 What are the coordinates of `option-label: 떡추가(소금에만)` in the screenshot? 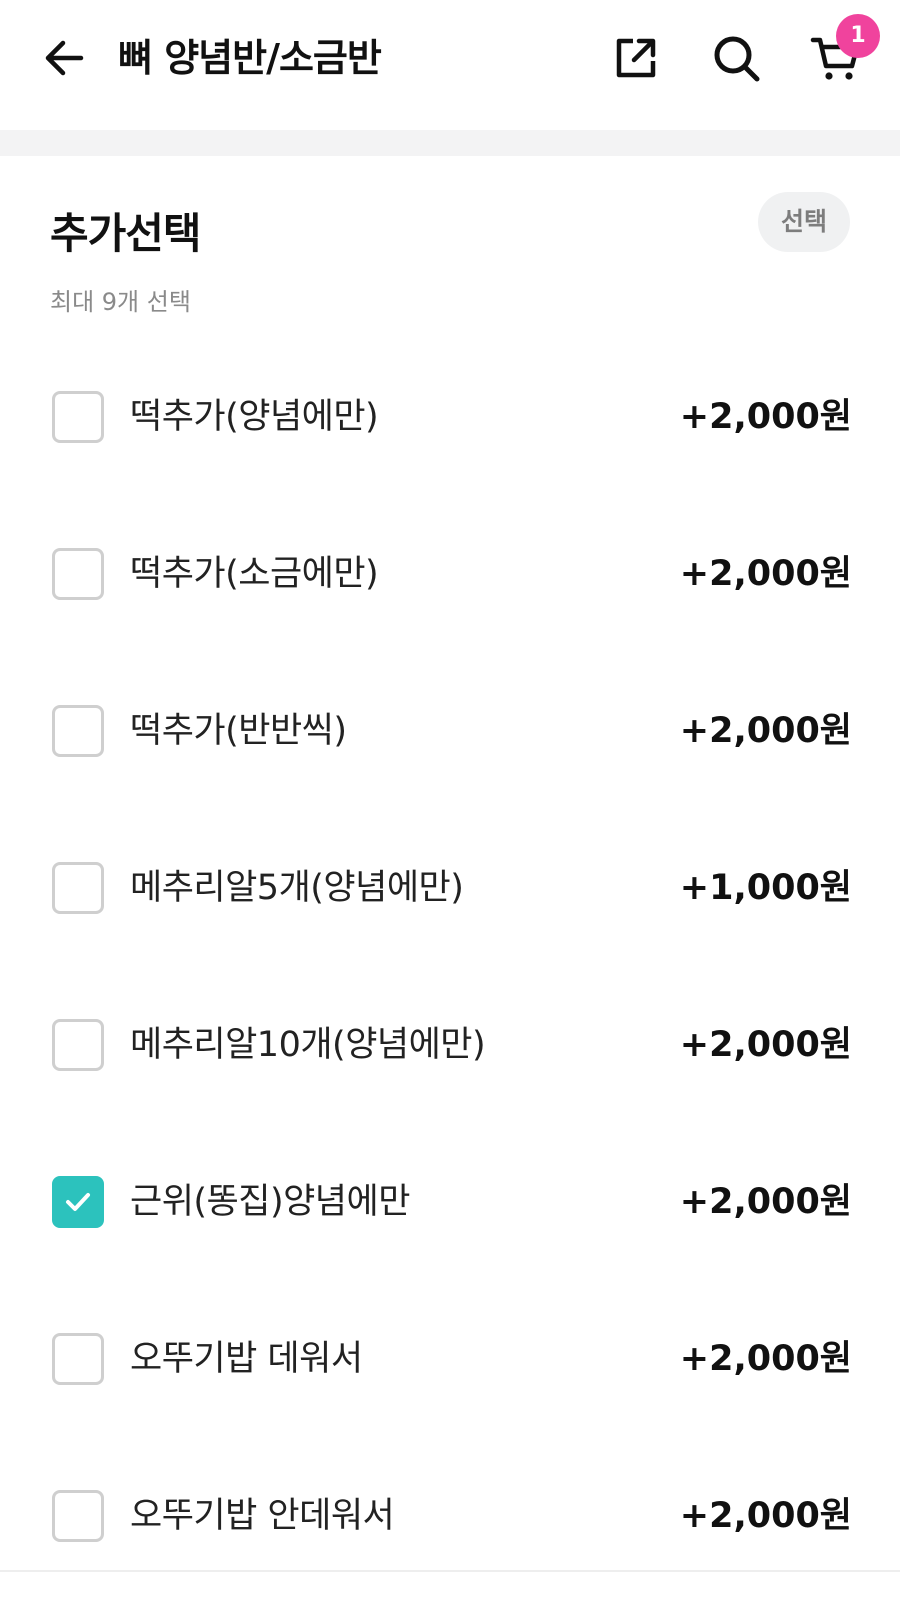 It's located at (254, 574).